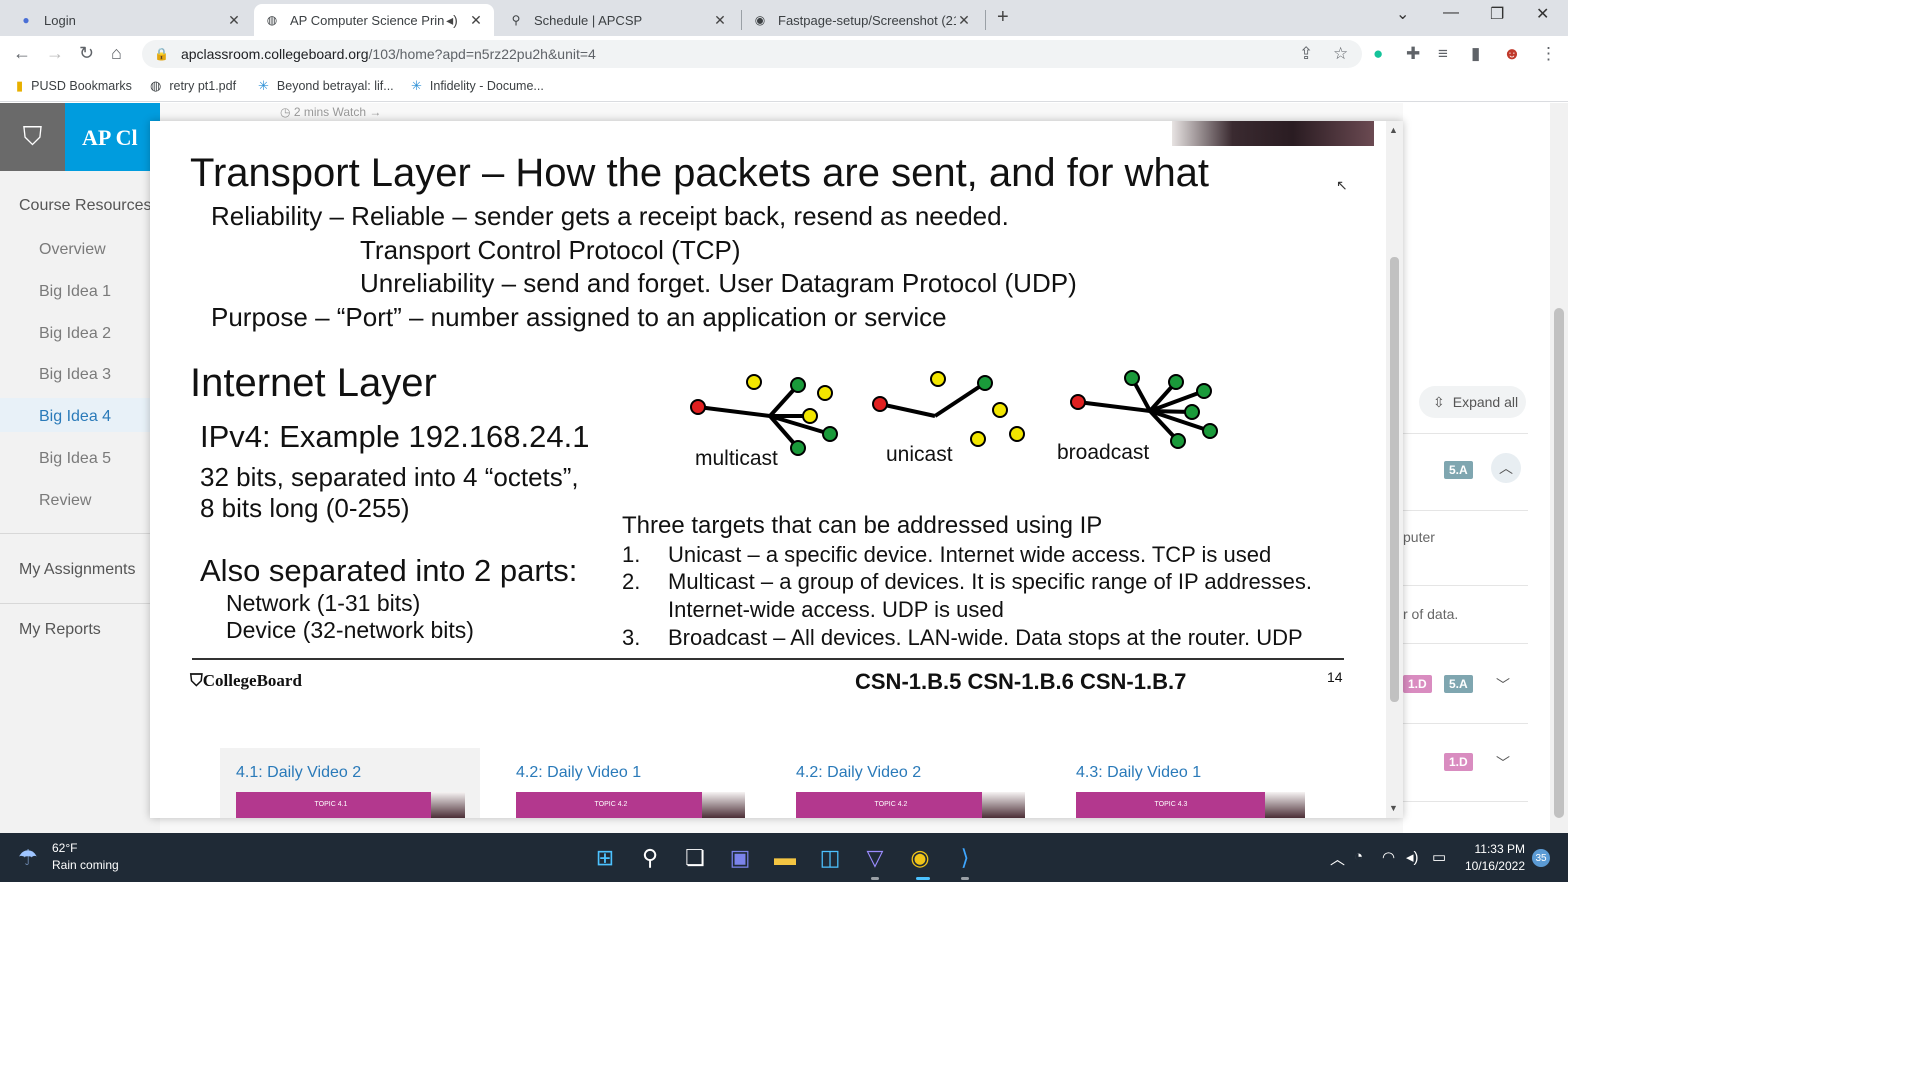  What do you see at coordinates (859, 772) in the screenshot?
I see `video-card-title: 4.2: Daily Video 2` at bounding box center [859, 772].